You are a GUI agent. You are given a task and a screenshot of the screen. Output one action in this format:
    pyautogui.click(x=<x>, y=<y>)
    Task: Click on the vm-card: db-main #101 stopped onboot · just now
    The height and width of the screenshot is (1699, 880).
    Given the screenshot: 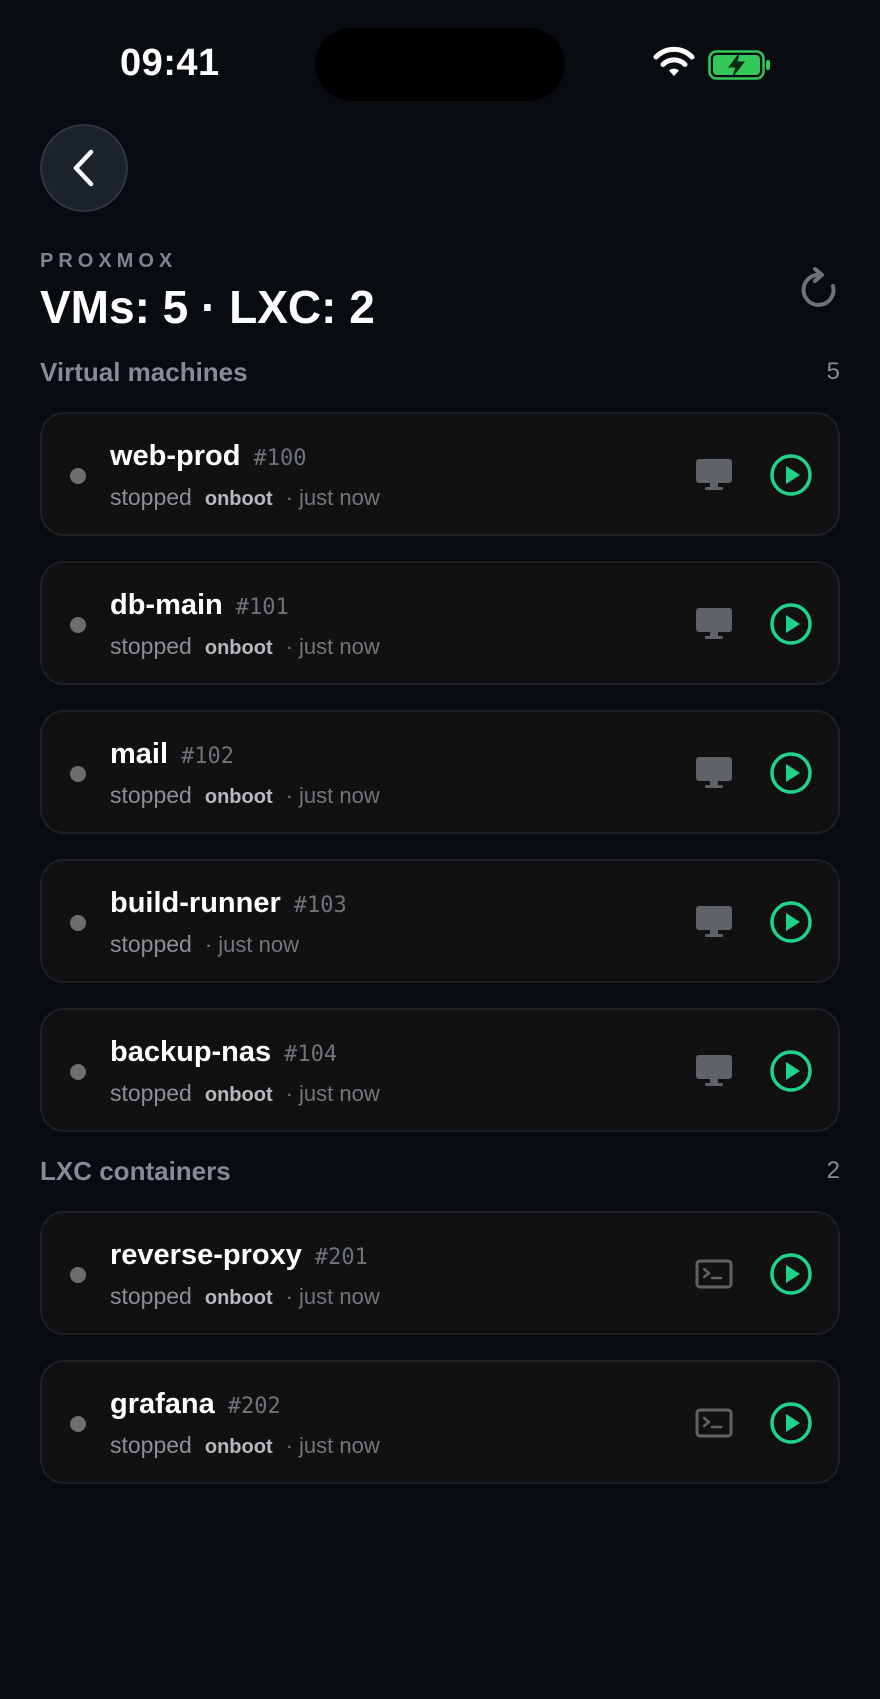 What is the action you would take?
    pyautogui.click(x=440, y=623)
    